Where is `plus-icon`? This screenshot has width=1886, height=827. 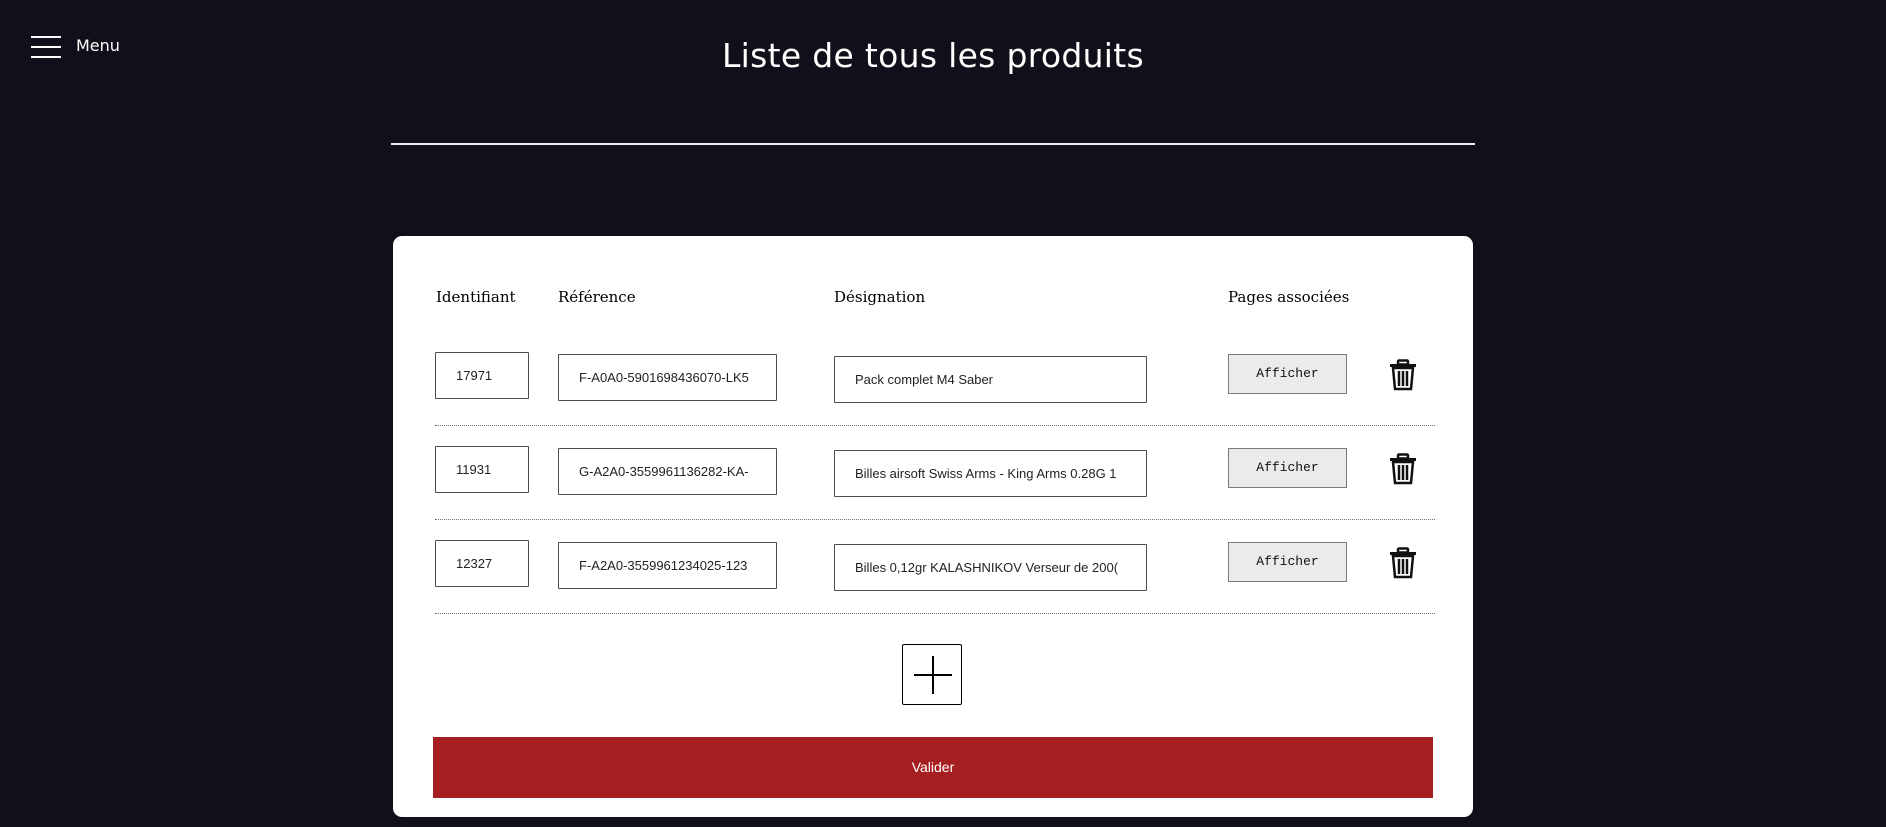 plus-icon is located at coordinates (933, 675).